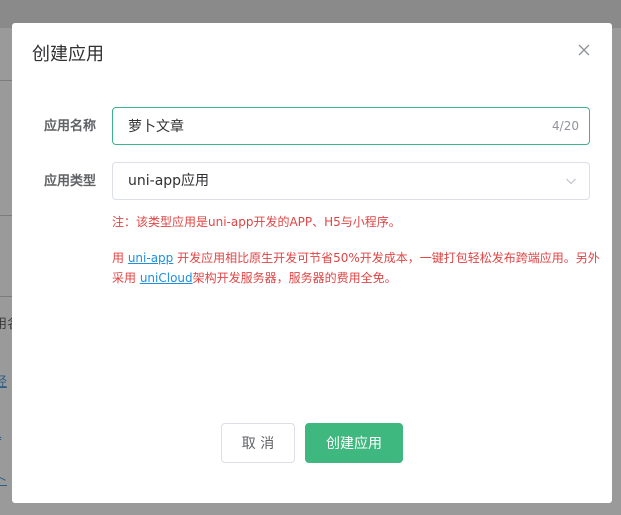  I want to click on uni-app-link: uni-app, so click(150, 258).